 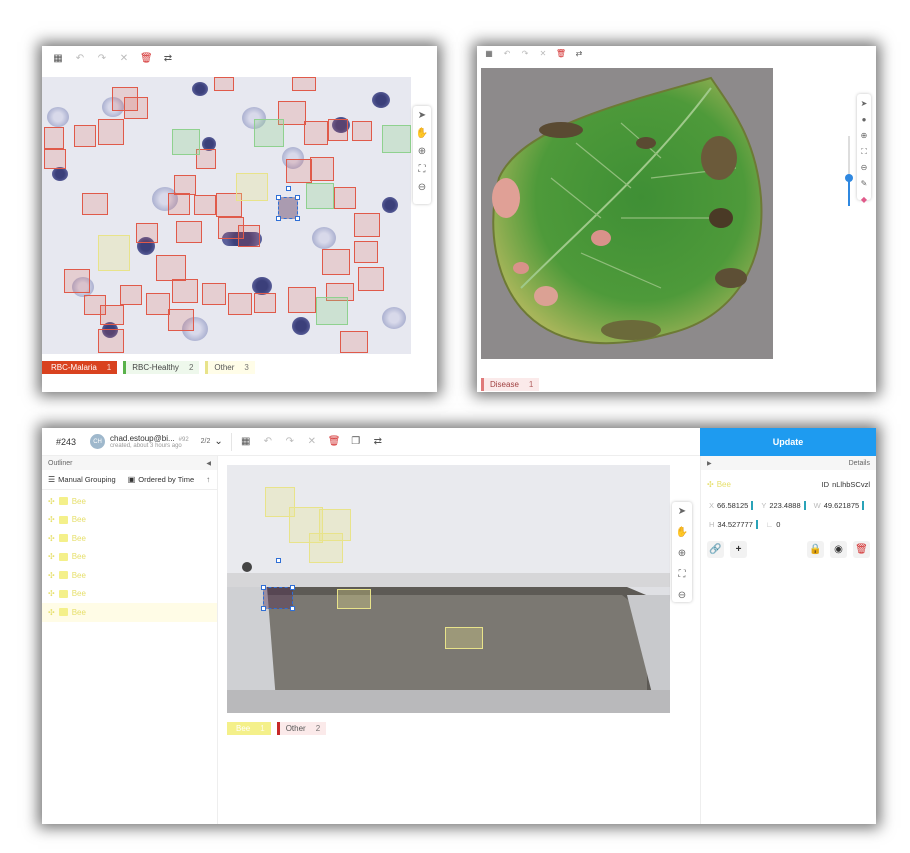 What do you see at coordinates (738, 549) in the screenshot?
I see `add-button: +` at bounding box center [738, 549].